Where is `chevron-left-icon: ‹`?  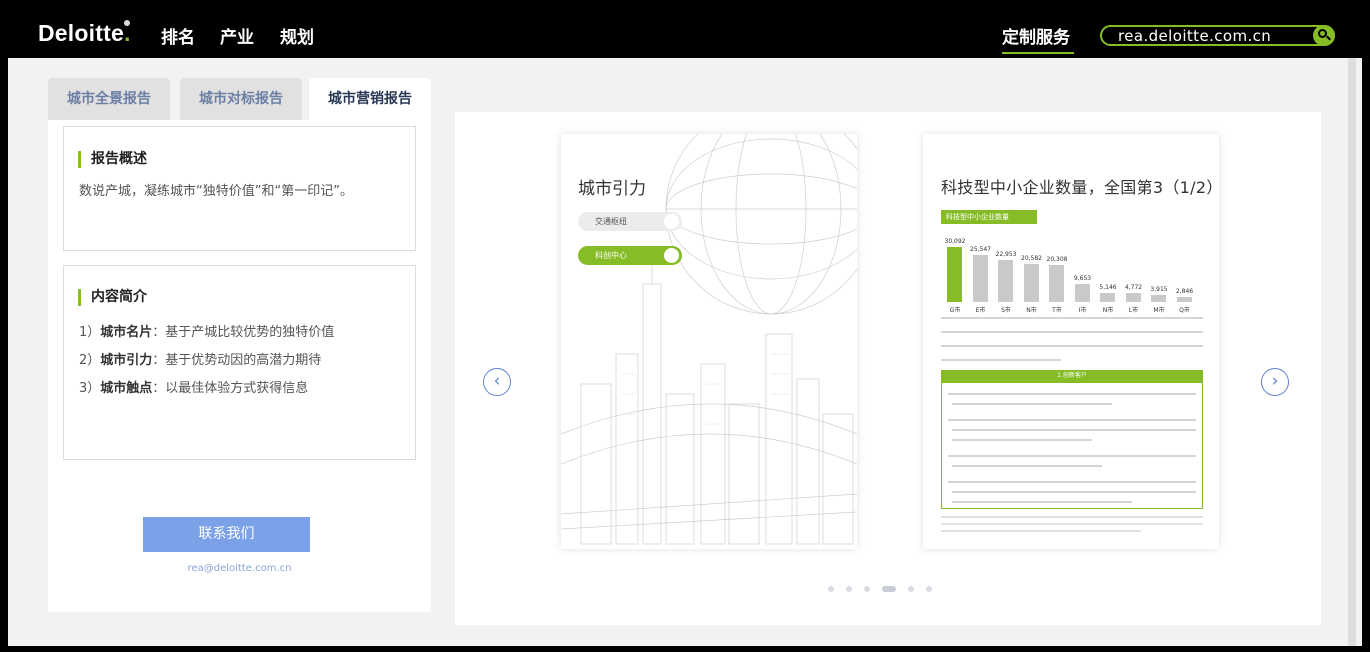 chevron-left-icon: ‹ is located at coordinates (497, 381).